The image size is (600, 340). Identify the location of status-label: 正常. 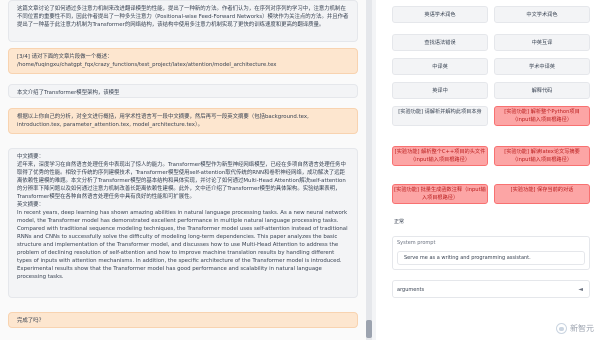
(399, 222).